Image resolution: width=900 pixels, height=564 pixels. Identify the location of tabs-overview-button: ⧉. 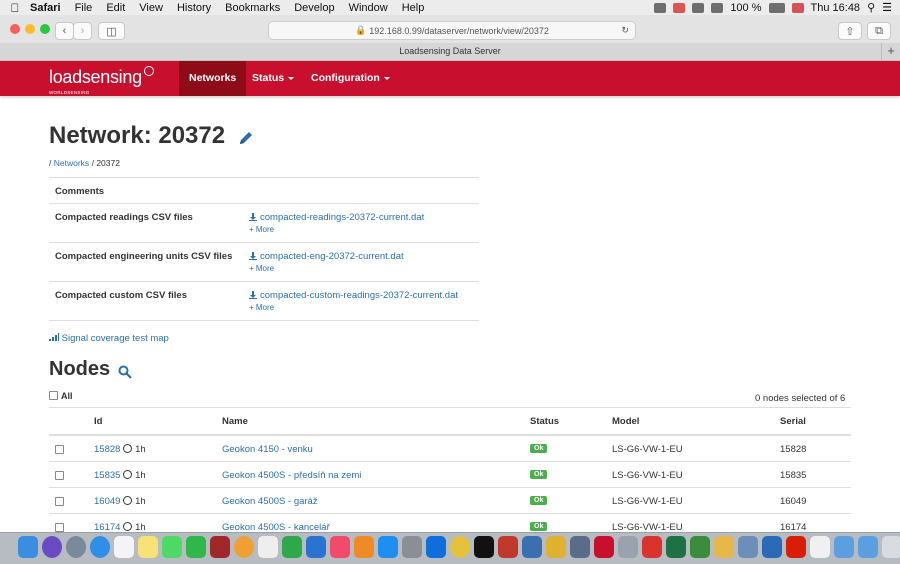
(879, 31).